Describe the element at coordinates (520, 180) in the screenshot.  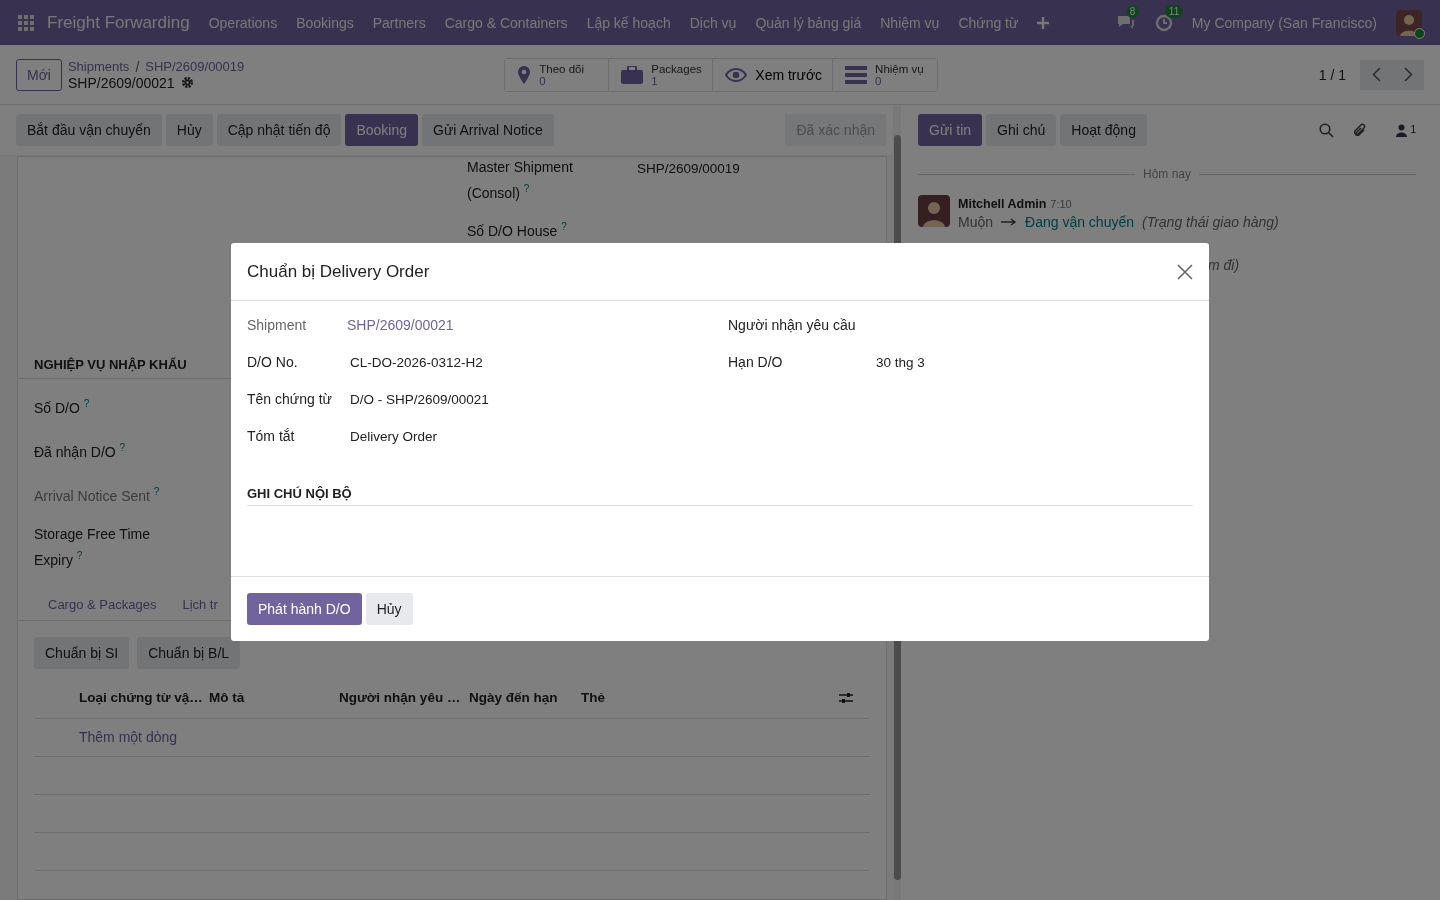
I see `field-label: Master Shipment (Consol) $^{?}$` at that location.